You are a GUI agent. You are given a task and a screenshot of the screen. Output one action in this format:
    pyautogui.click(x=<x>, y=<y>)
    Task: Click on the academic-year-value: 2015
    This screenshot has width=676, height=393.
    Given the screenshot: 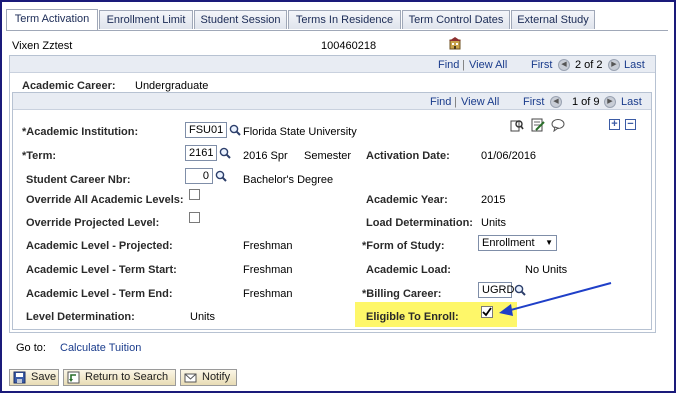 What is the action you would take?
    pyautogui.click(x=493, y=200)
    